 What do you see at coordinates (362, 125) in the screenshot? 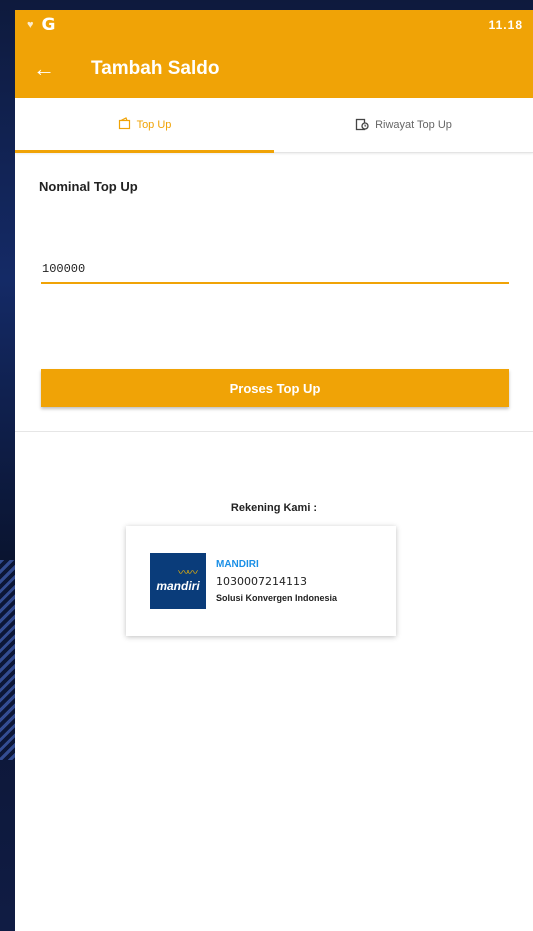
I see `history-icon` at bounding box center [362, 125].